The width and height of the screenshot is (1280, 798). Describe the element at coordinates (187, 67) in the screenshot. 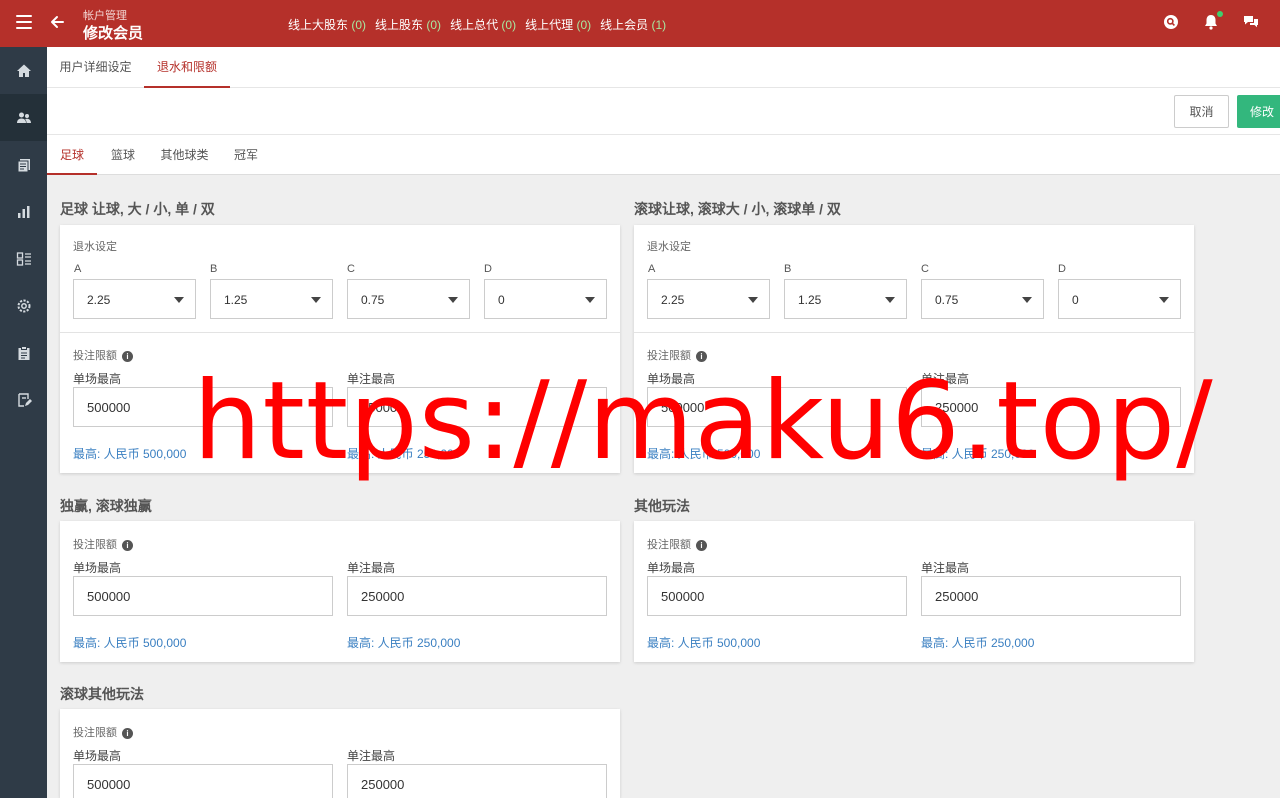

I see `tab-rebate-limits: 退水和限额` at that location.